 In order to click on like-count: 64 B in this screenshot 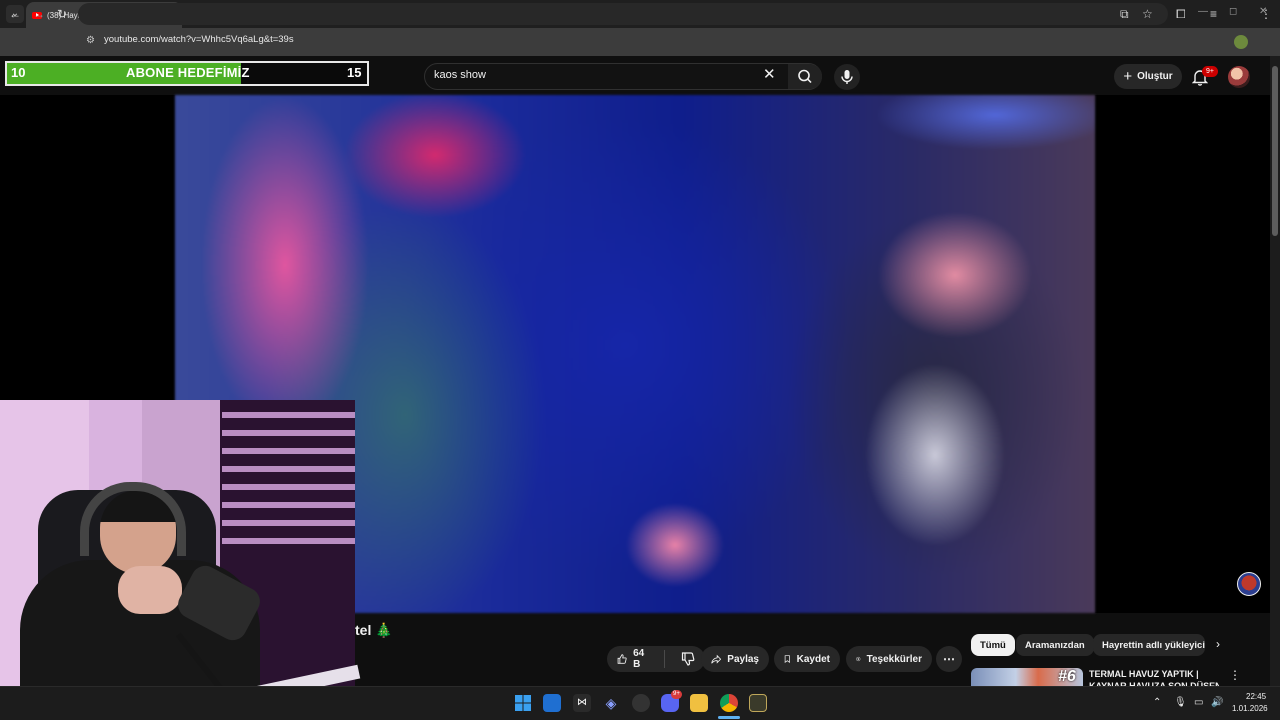, I will do `click(639, 659)`.